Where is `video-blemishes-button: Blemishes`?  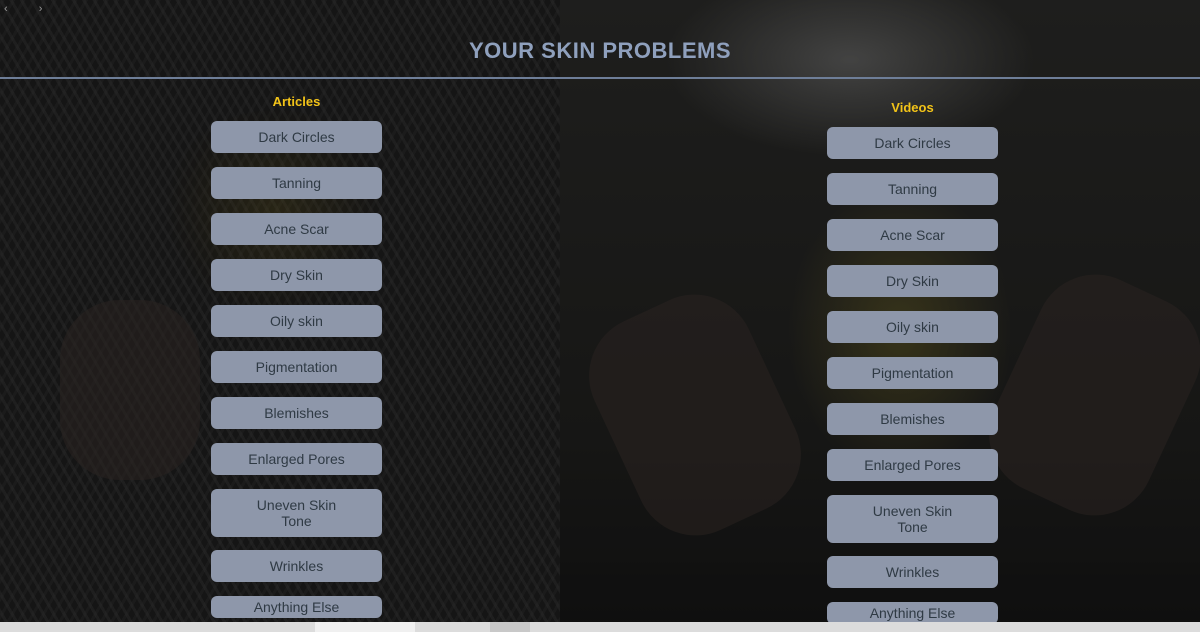
video-blemishes-button: Blemishes is located at coordinates (912, 419).